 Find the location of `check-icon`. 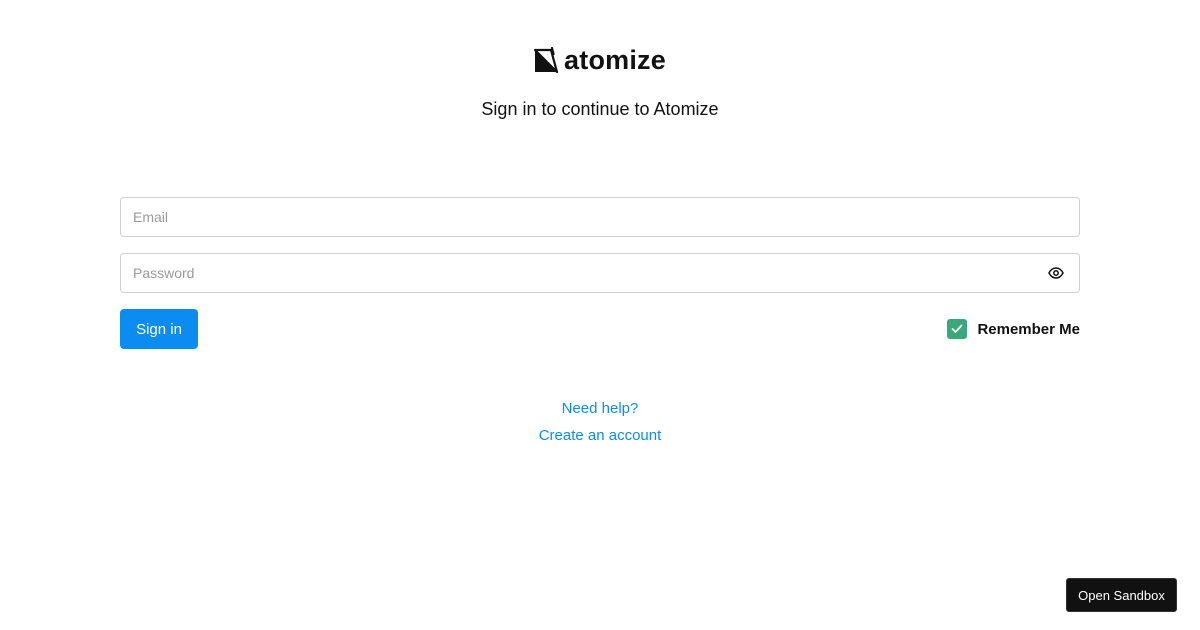

check-icon is located at coordinates (957, 328).